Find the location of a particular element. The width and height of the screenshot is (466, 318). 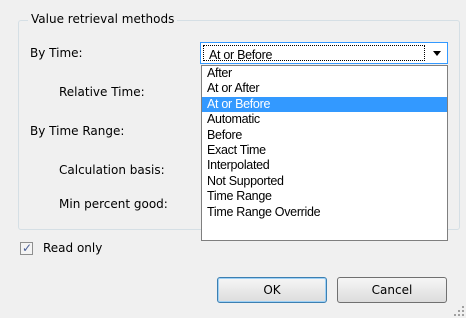

ok-button: OK is located at coordinates (272, 290).